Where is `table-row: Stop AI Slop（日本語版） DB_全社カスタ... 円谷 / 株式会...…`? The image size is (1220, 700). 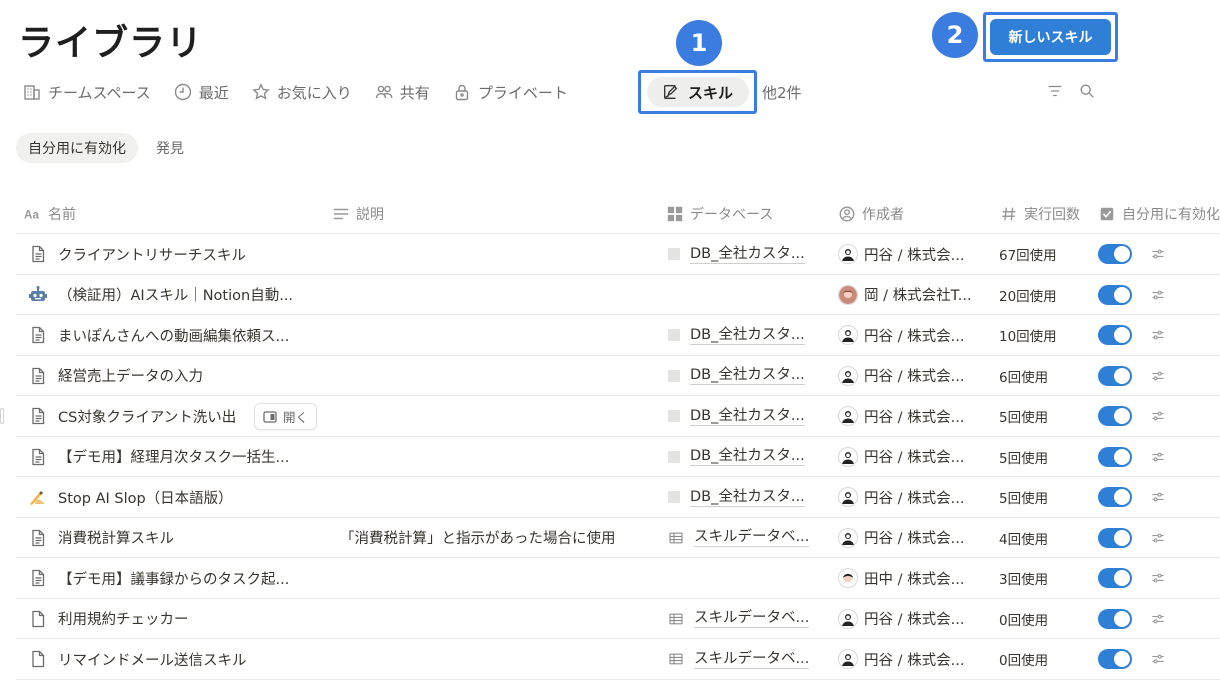 table-row: Stop AI Slop（日本語版） DB_全社カスタ... 円谷 / 株式会...… is located at coordinates (618, 497).